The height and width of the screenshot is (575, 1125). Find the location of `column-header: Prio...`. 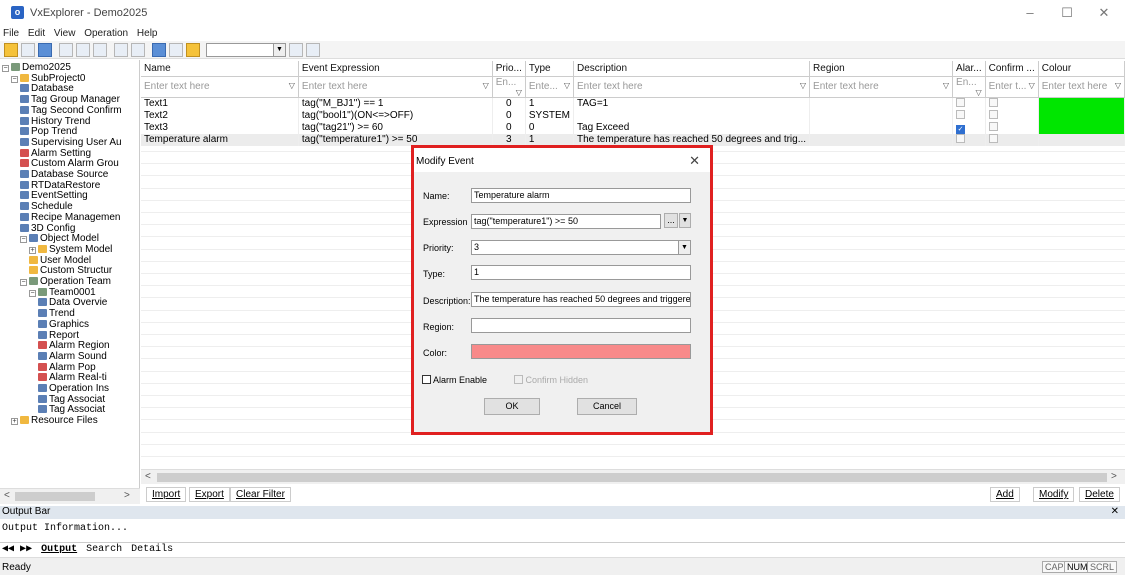

column-header: Prio... is located at coordinates (509, 69).